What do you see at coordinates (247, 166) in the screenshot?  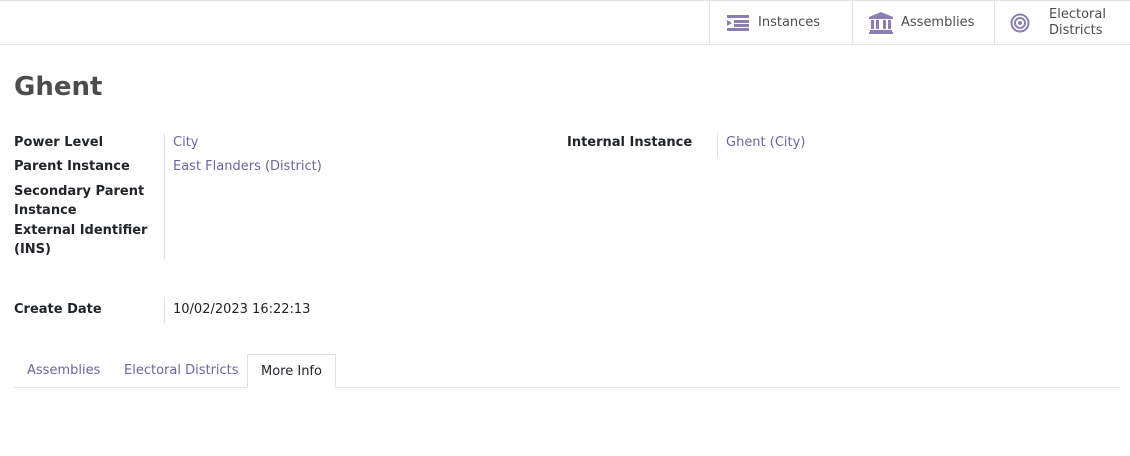 I see `parent-instance-value: East Flanders (District)` at bounding box center [247, 166].